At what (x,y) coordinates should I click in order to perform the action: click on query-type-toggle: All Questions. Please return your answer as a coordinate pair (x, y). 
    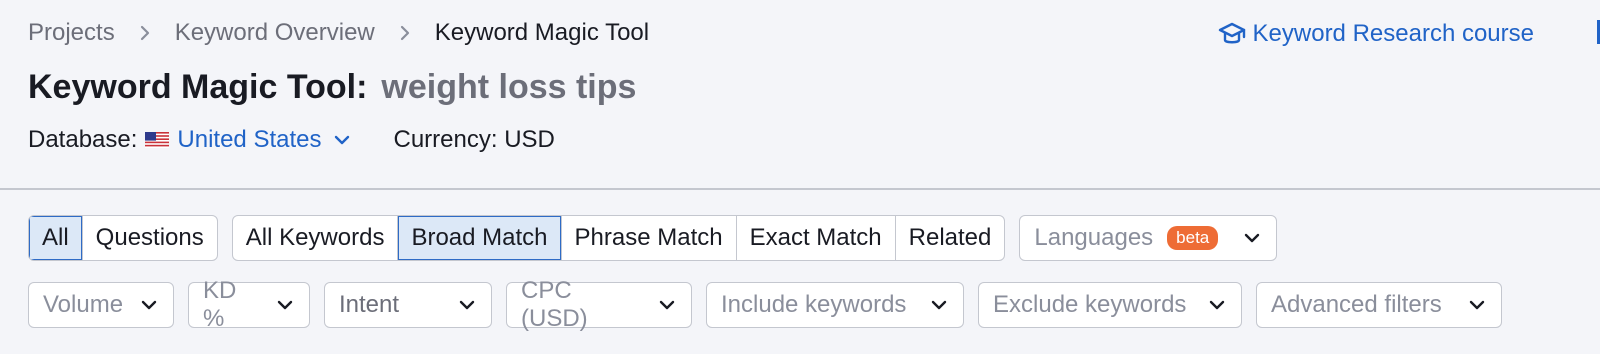
    Looking at the image, I should click on (123, 238).